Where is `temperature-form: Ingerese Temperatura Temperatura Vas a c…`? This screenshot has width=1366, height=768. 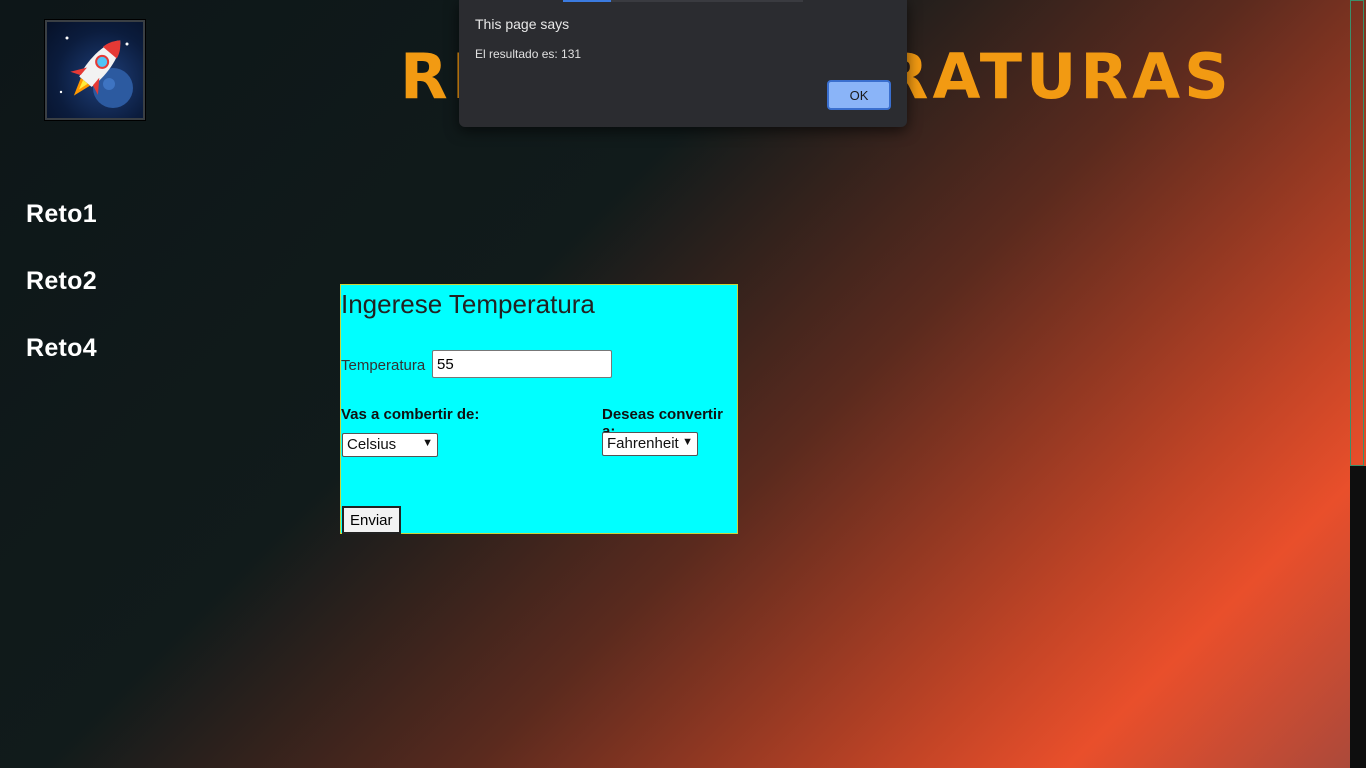 temperature-form: Ingerese Temperatura Temperatura Vas a c… is located at coordinates (539, 409).